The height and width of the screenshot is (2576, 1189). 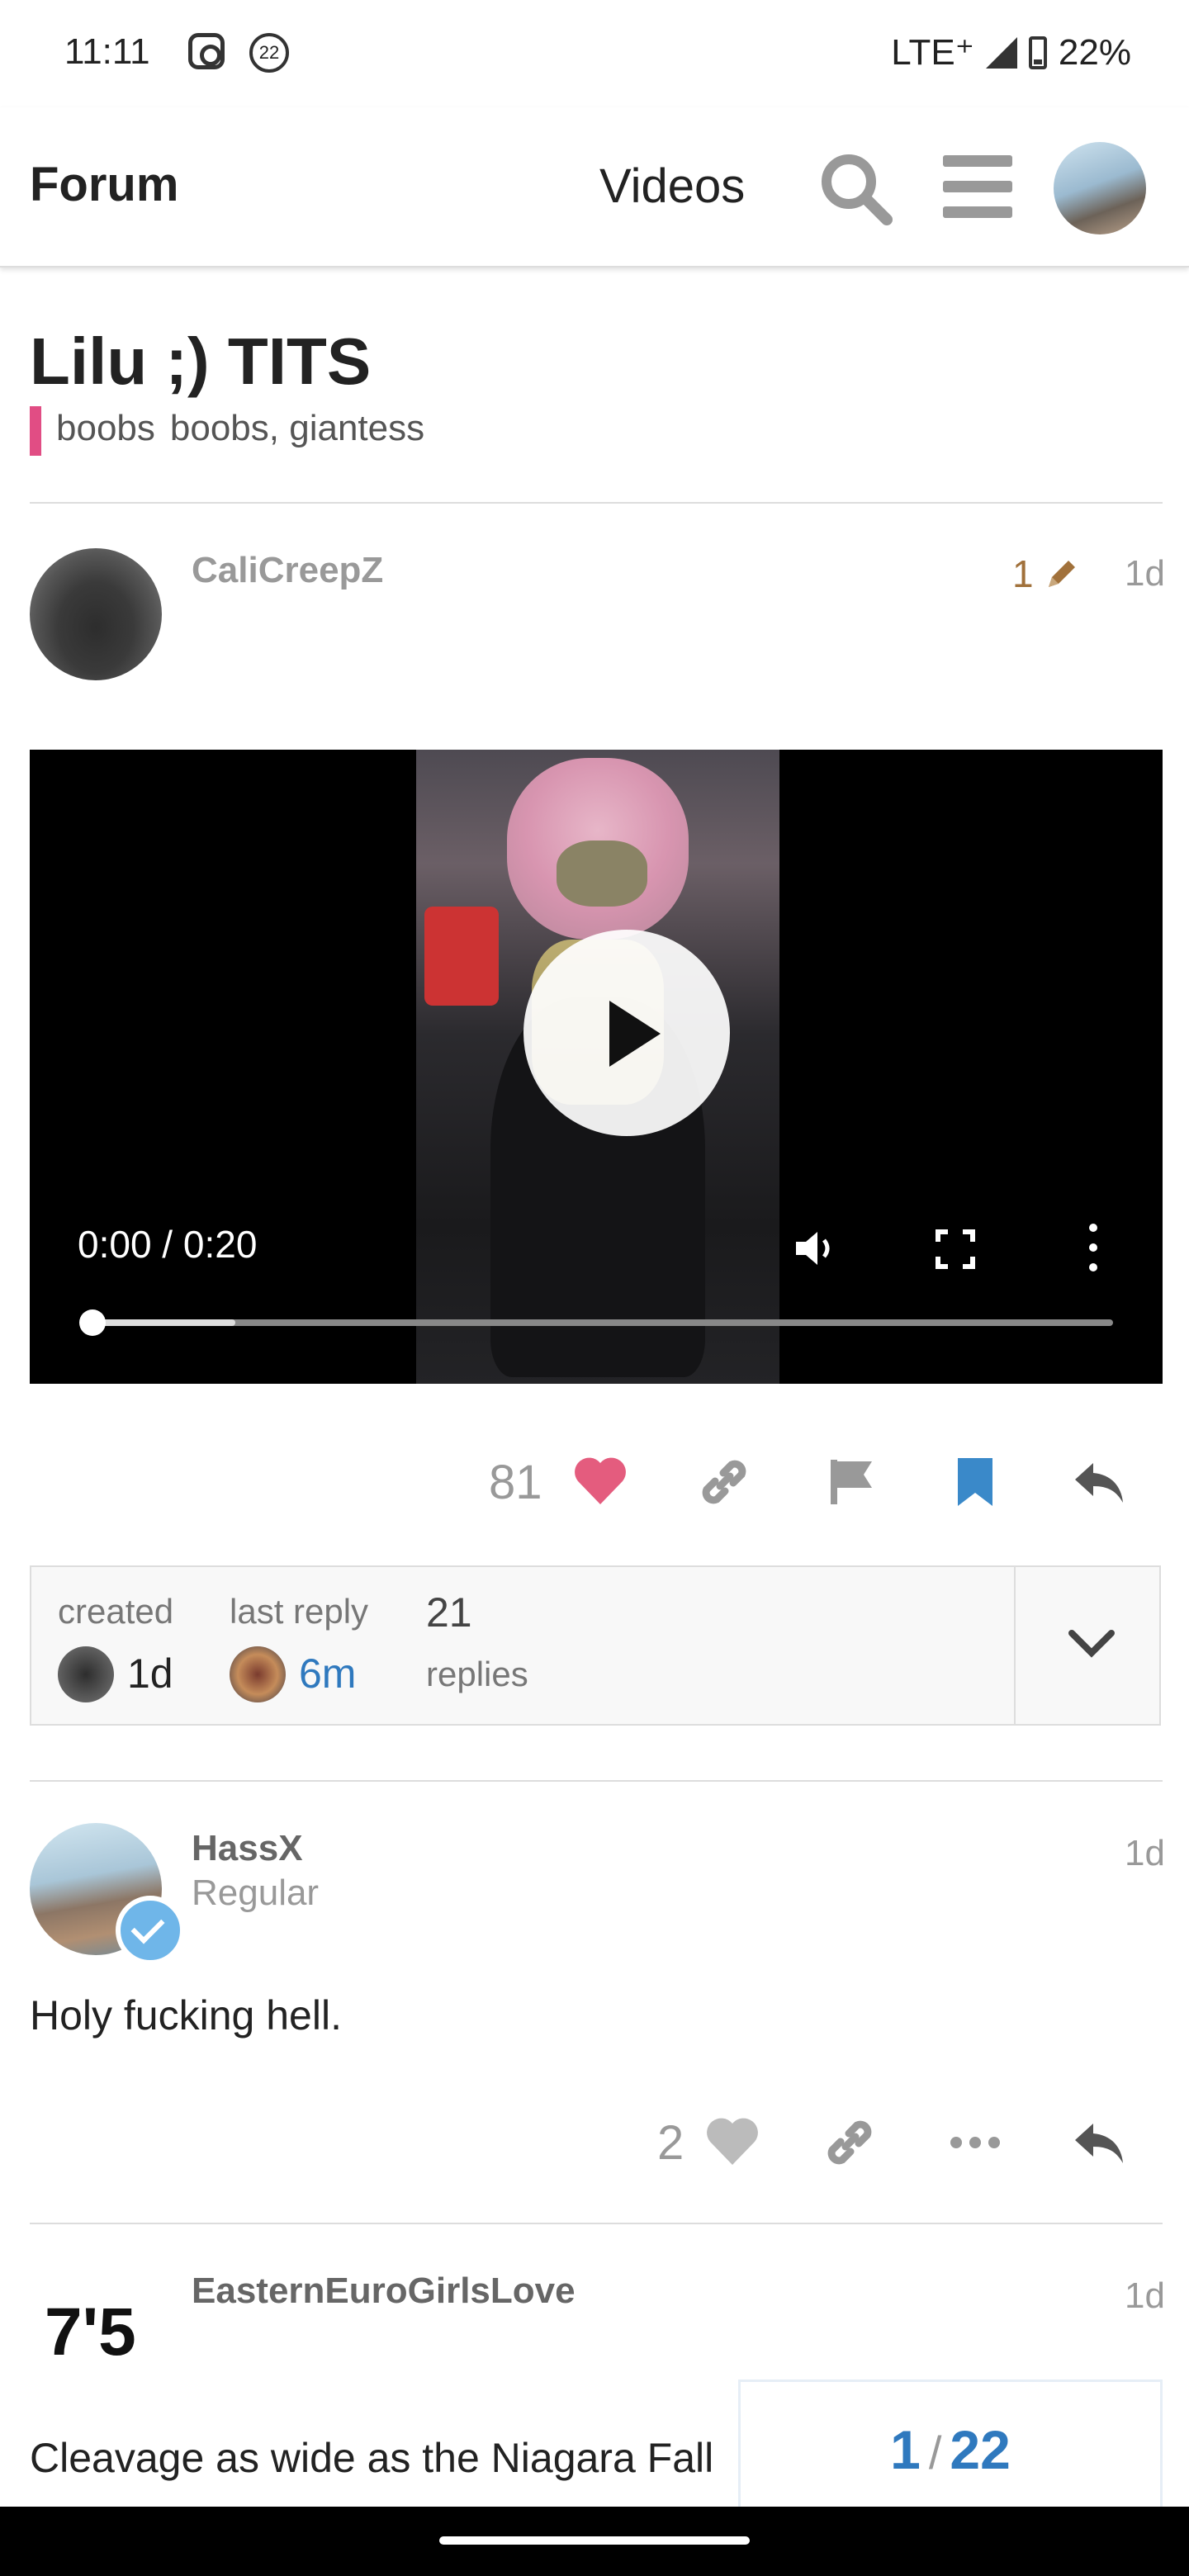 What do you see at coordinates (853, 1482) in the screenshot?
I see `flag-icon` at bounding box center [853, 1482].